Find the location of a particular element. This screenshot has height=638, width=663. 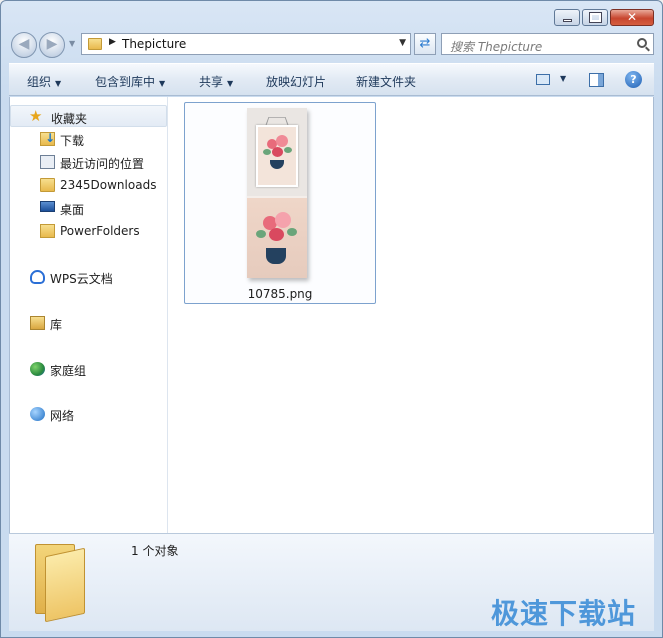

refresh-button: ⇄ is located at coordinates (425, 44).